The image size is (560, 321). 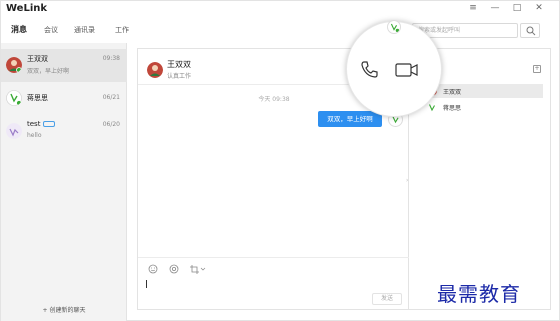 What do you see at coordinates (537, 69) in the screenshot?
I see `add-member-icon: +` at bounding box center [537, 69].